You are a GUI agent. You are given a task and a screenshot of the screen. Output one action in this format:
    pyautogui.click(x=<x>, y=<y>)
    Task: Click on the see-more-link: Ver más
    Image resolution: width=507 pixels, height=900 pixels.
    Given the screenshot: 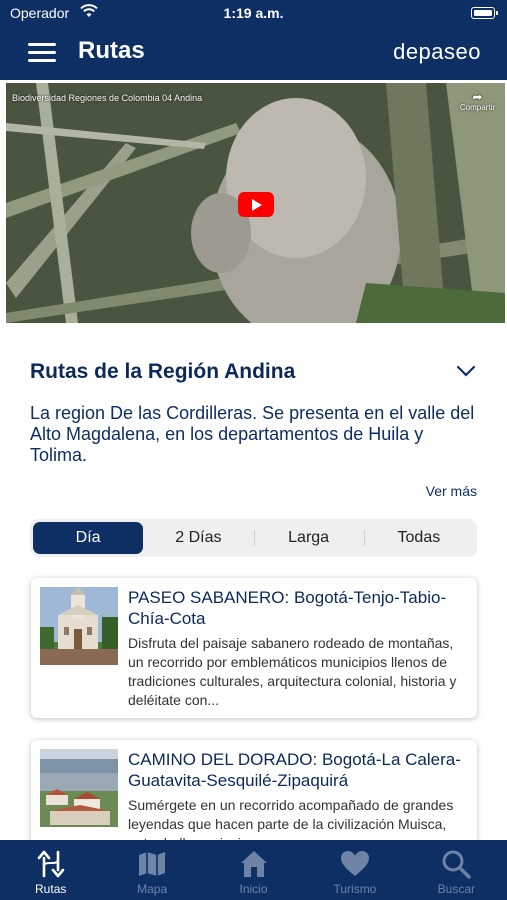 What is the action you would take?
    pyautogui.click(x=451, y=491)
    